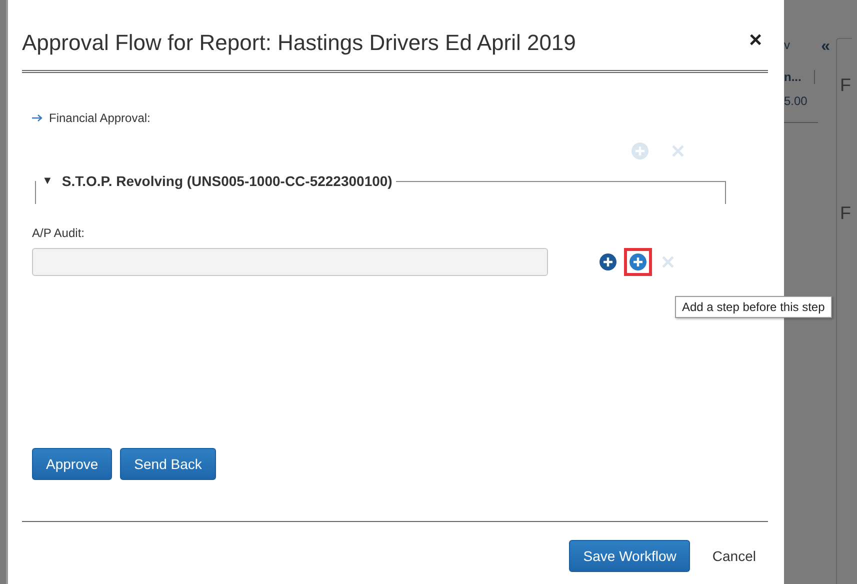  What do you see at coordinates (47, 181) in the screenshot?
I see `expand-toggle: ▼` at bounding box center [47, 181].